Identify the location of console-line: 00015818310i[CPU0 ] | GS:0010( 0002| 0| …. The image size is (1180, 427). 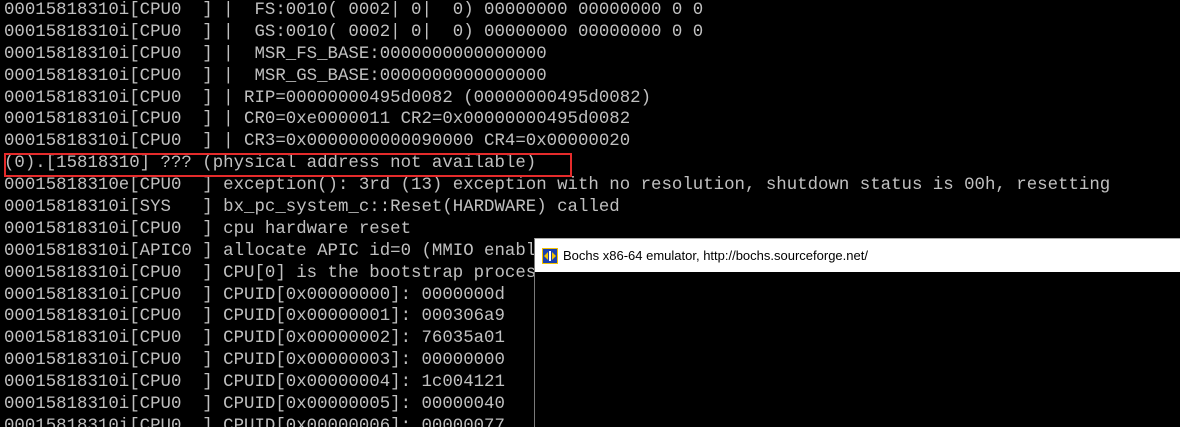
(354, 32).